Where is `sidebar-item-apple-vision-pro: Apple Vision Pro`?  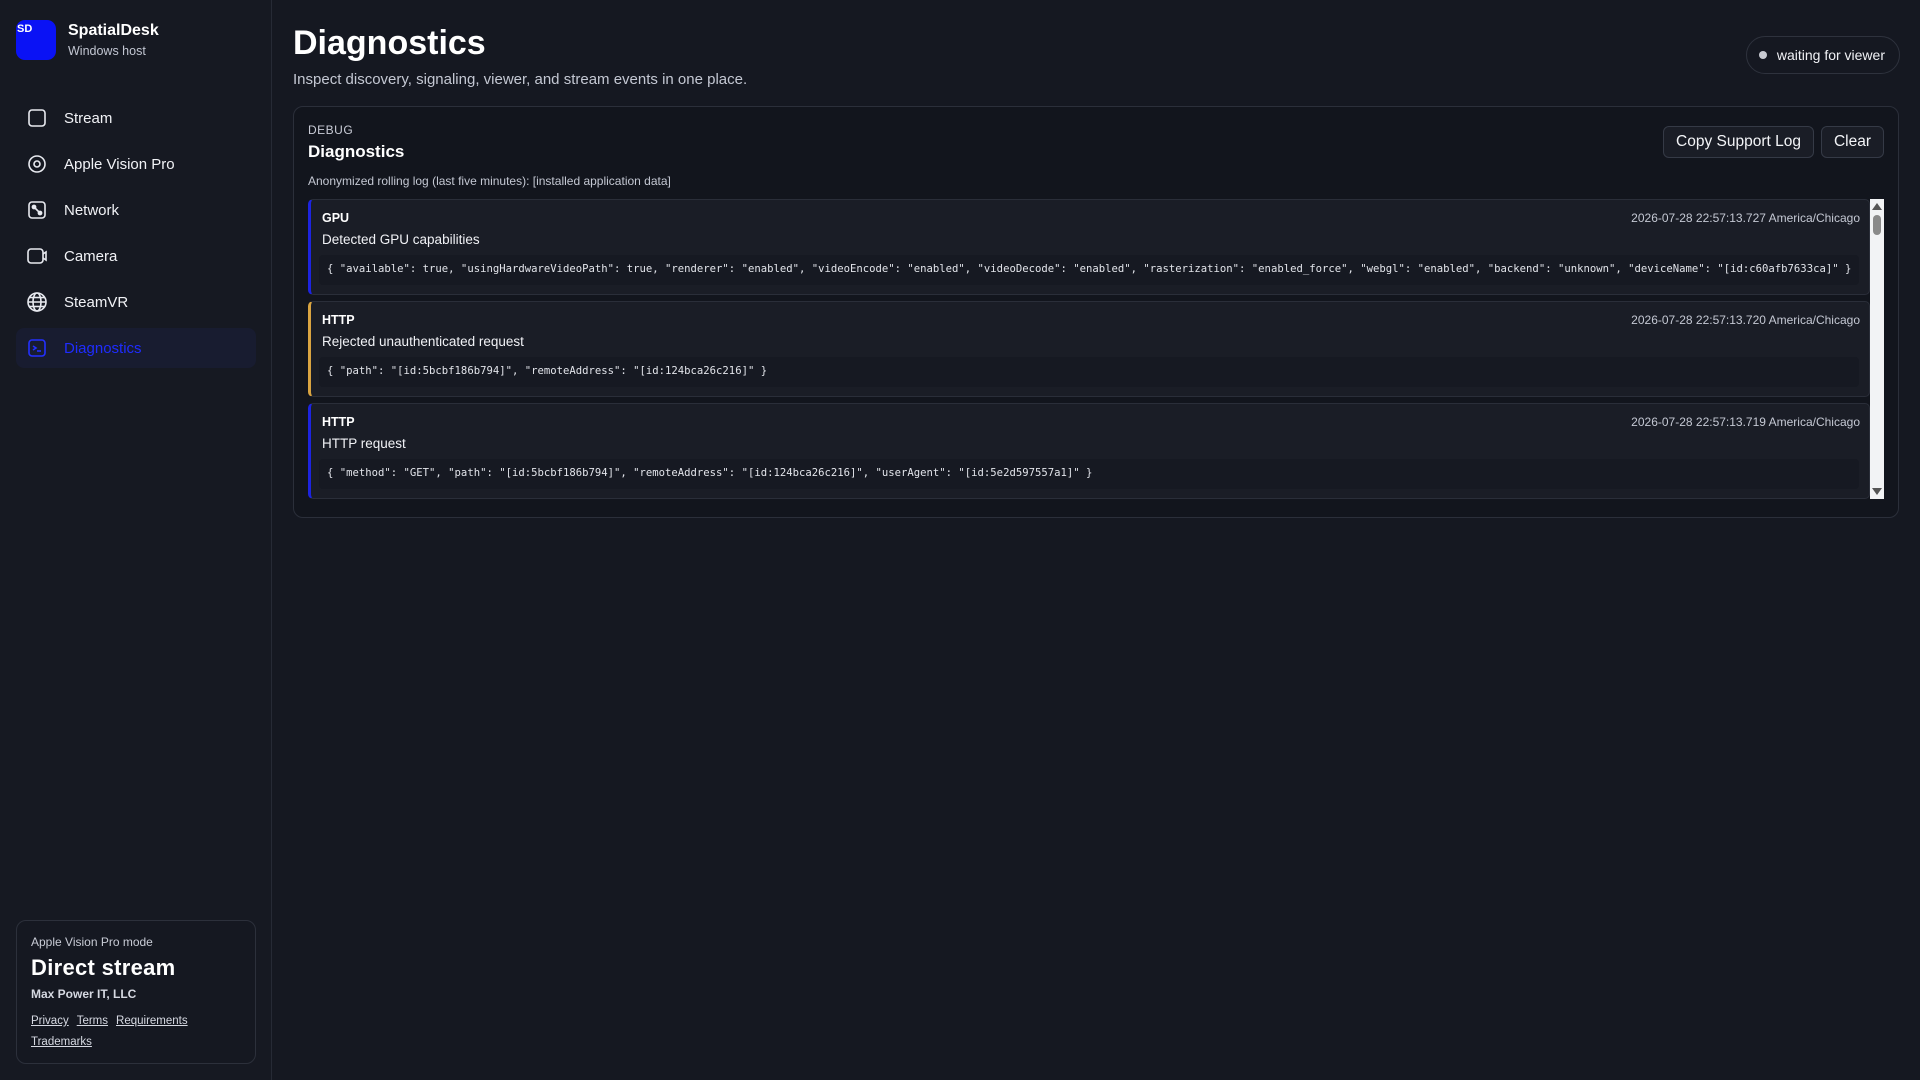 sidebar-item-apple-vision-pro: Apple Vision Pro is located at coordinates (136, 164).